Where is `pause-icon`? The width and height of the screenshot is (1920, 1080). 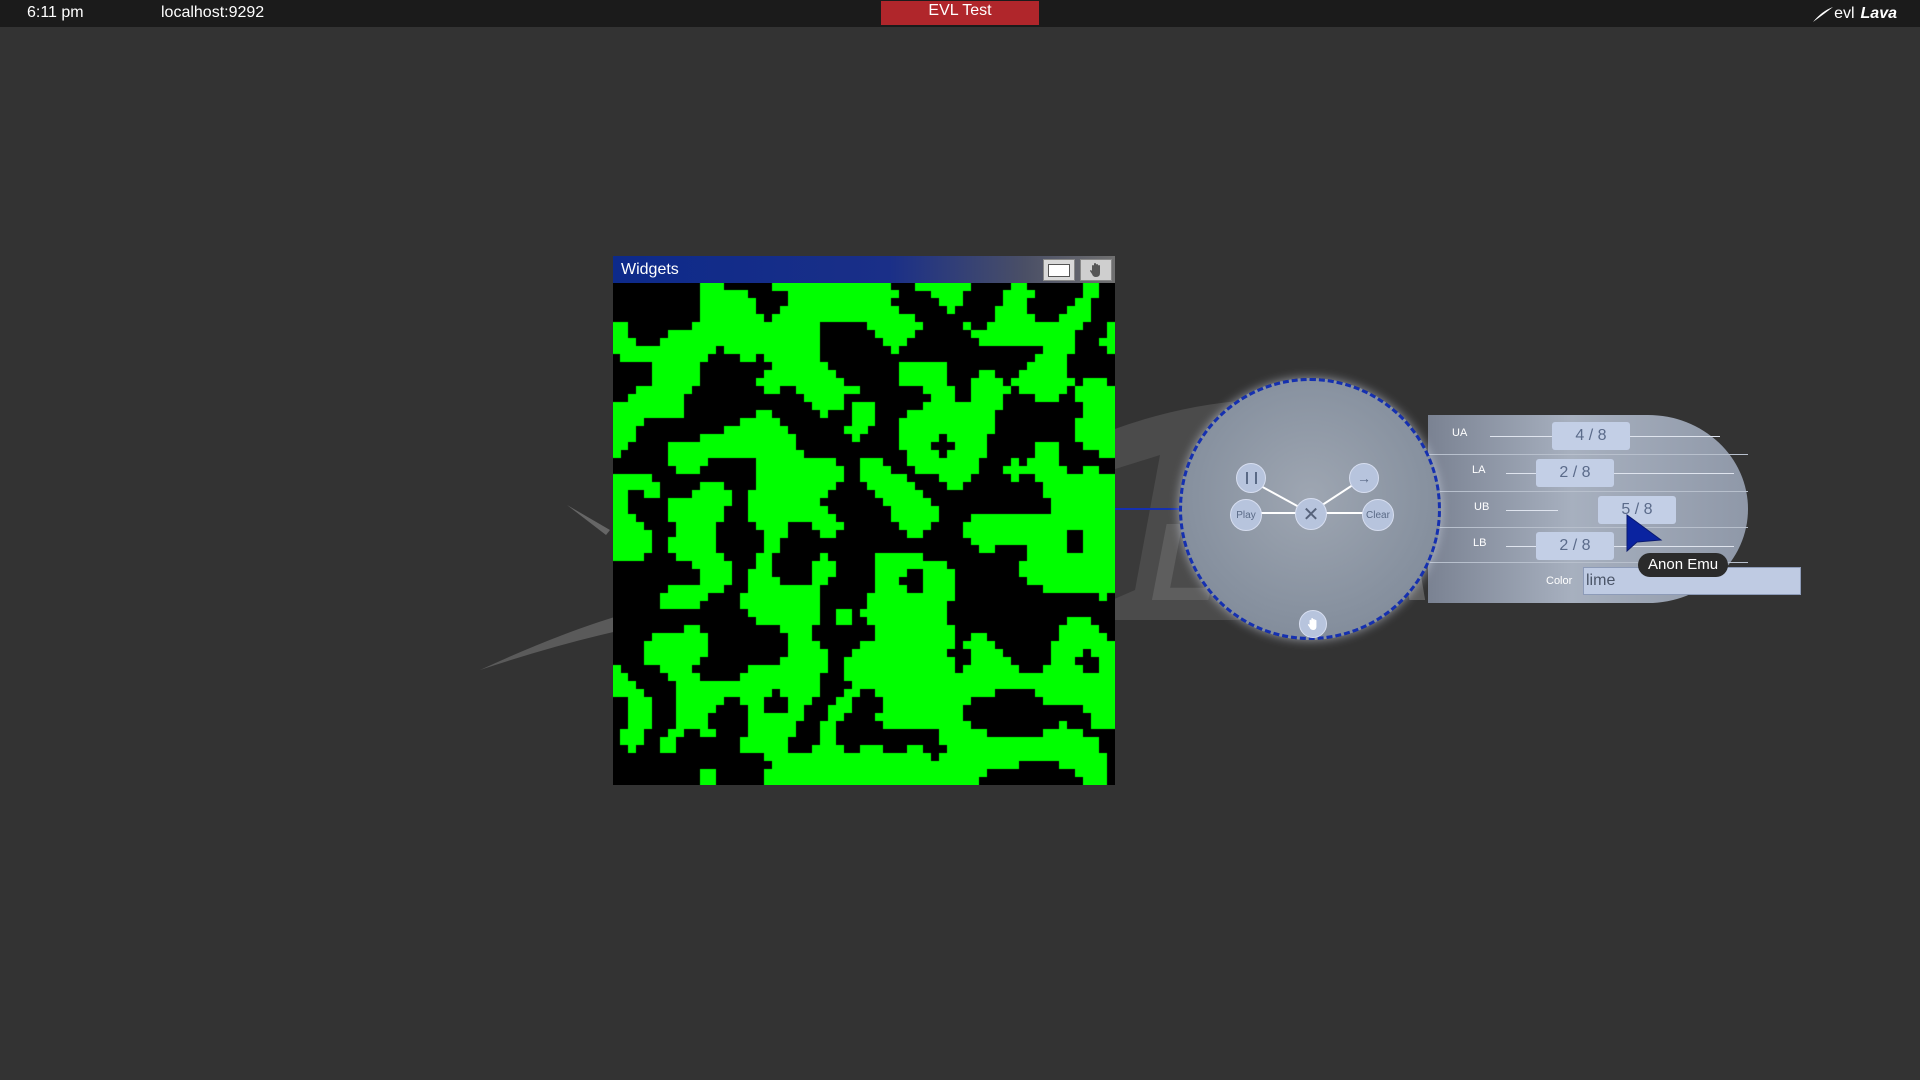 pause-icon is located at coordinates (1251, 478).